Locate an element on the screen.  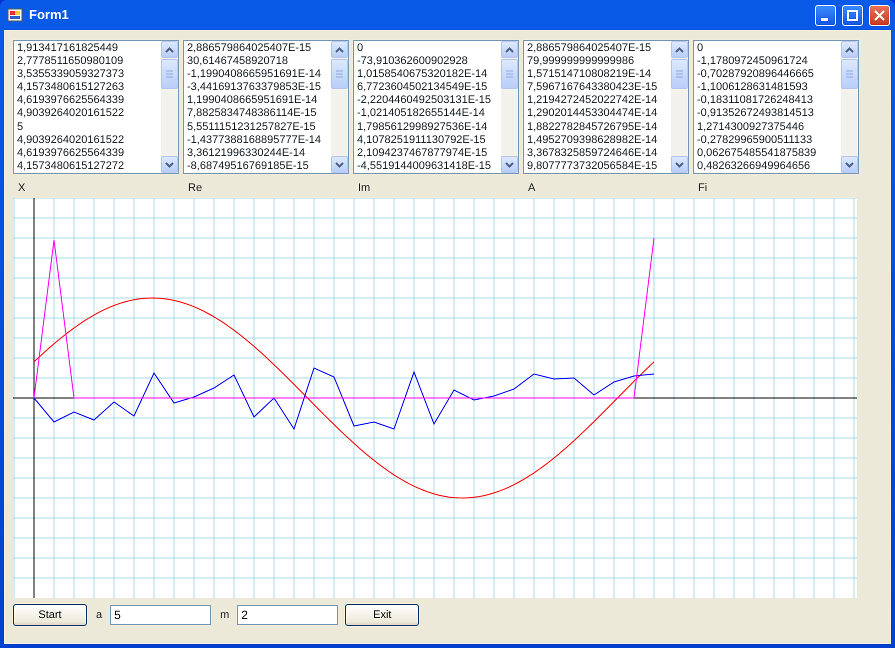
list-item: 1,8822782845726795E-14 is located at coordinates (597, 127).